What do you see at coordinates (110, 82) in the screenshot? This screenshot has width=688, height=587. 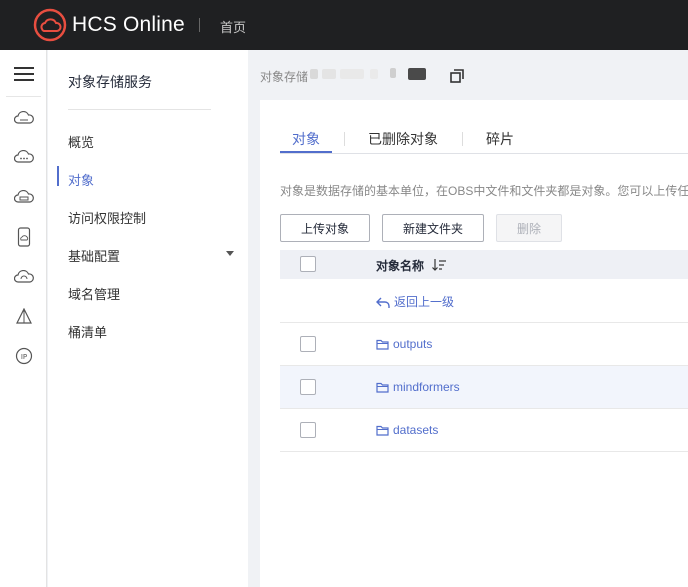 I see `service-title: 对象存储服务` at bounding box center [110, 82].